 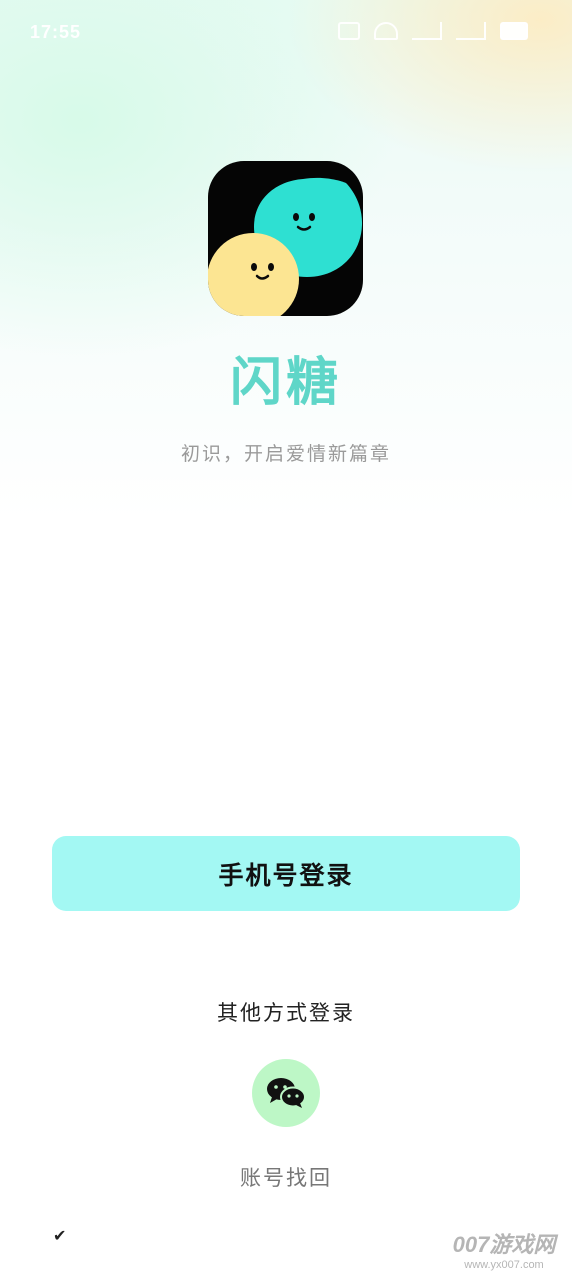 I want to click on app-logo, so click(x=285, y=238).